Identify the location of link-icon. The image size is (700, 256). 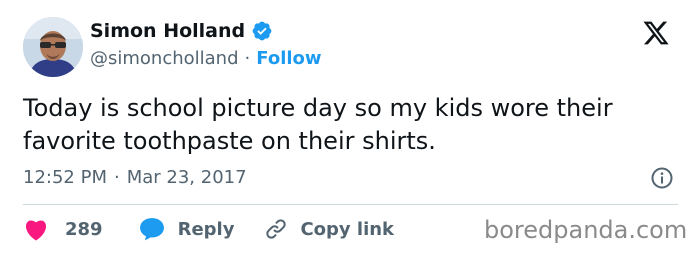
(276, 229).